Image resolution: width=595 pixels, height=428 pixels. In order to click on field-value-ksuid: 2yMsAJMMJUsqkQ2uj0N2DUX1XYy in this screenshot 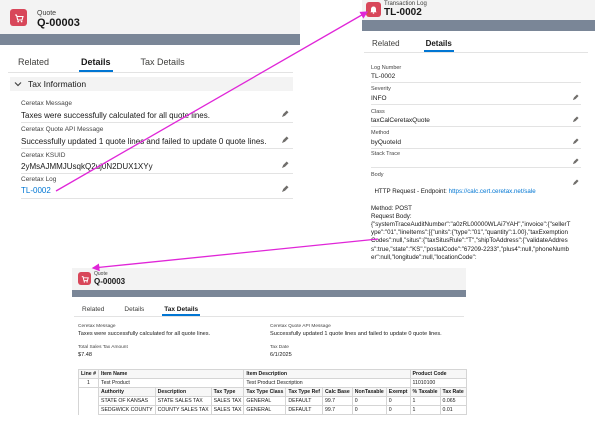, I will do `click(87, 166)`.